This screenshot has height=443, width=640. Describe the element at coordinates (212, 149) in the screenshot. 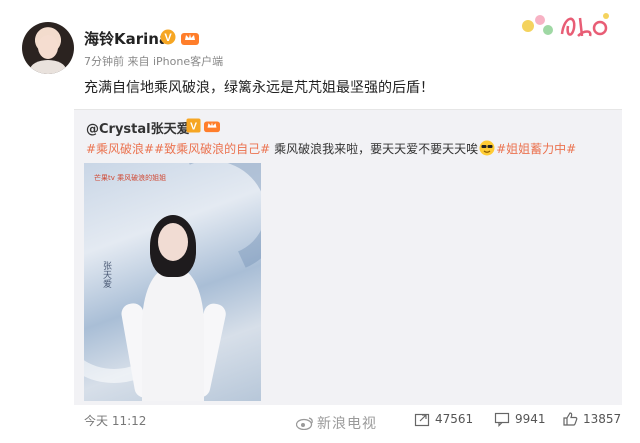

I see `hashtag-link: #致乘风破浪的自己#` at that location.